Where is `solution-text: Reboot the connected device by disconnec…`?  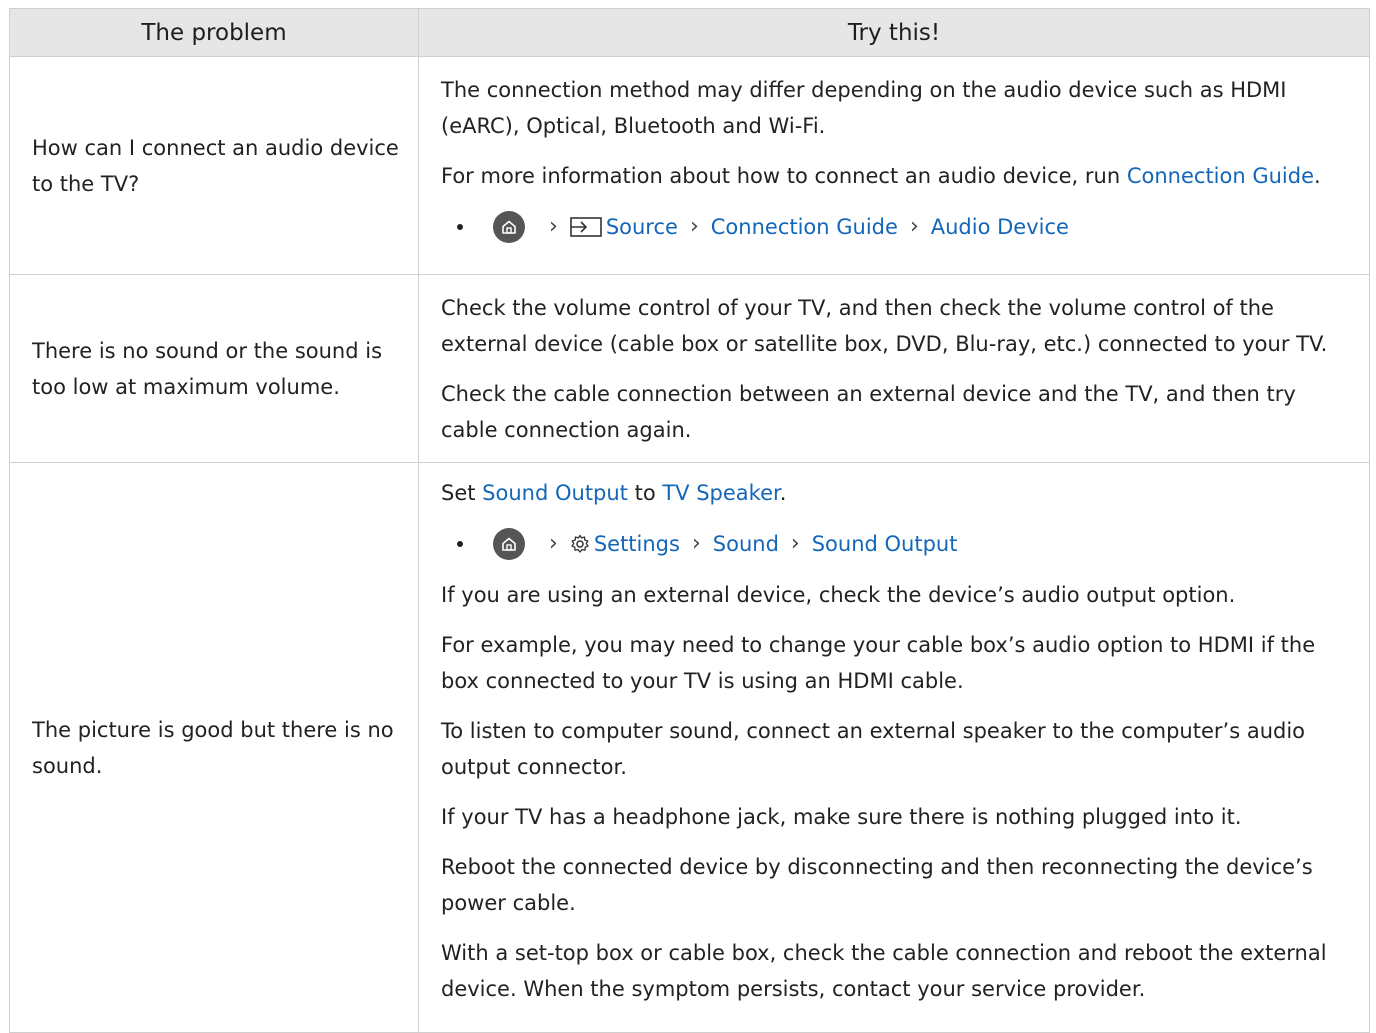 solution-text: Reboot the connected device by disconnec… is located at coordinates (877, 885).